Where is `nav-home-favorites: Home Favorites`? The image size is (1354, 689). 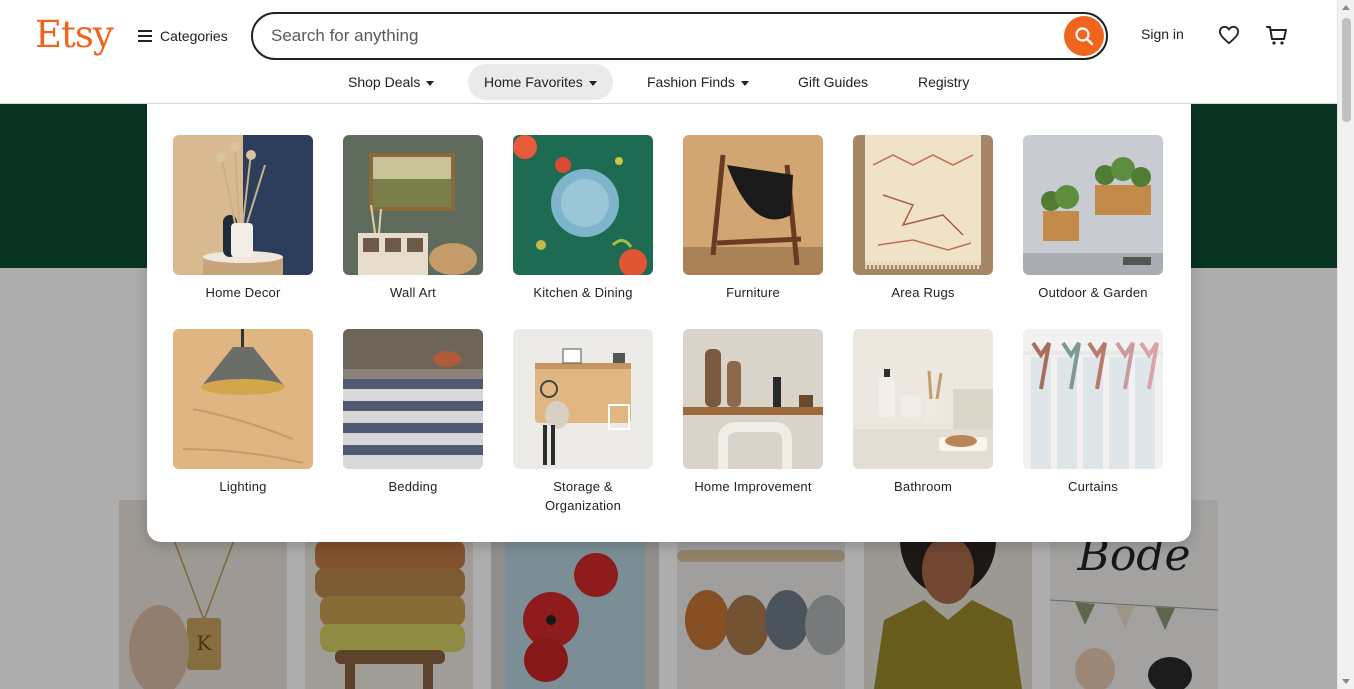
nav-home-favorites: Home Favorites is located at coordinates (540, 82).